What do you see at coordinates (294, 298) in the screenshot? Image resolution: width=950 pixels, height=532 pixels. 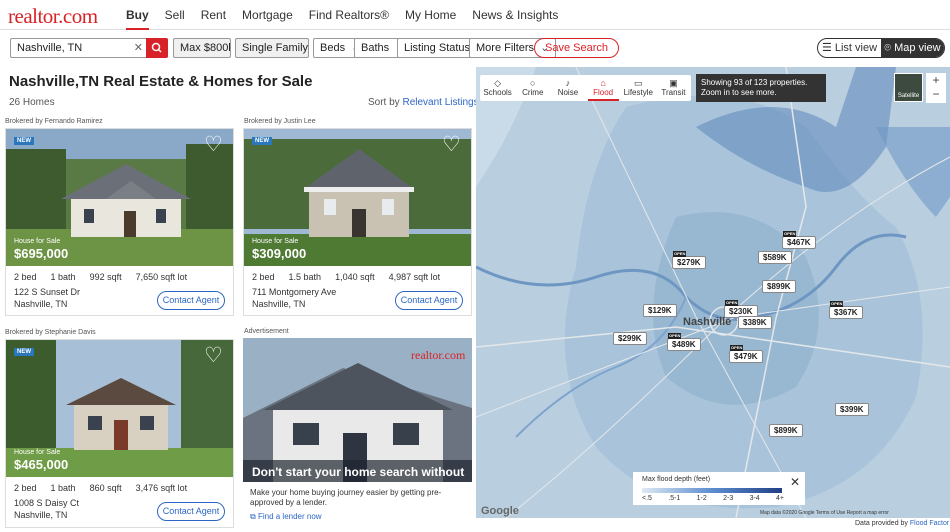 I see `listing-address: 711 Montgomery Ave Nashville, TN` at bounding box center [294, 298].